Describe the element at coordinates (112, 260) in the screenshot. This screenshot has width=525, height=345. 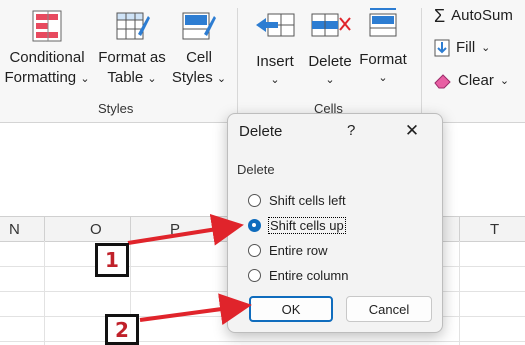
I see `step-1-callout: 1` at that location.